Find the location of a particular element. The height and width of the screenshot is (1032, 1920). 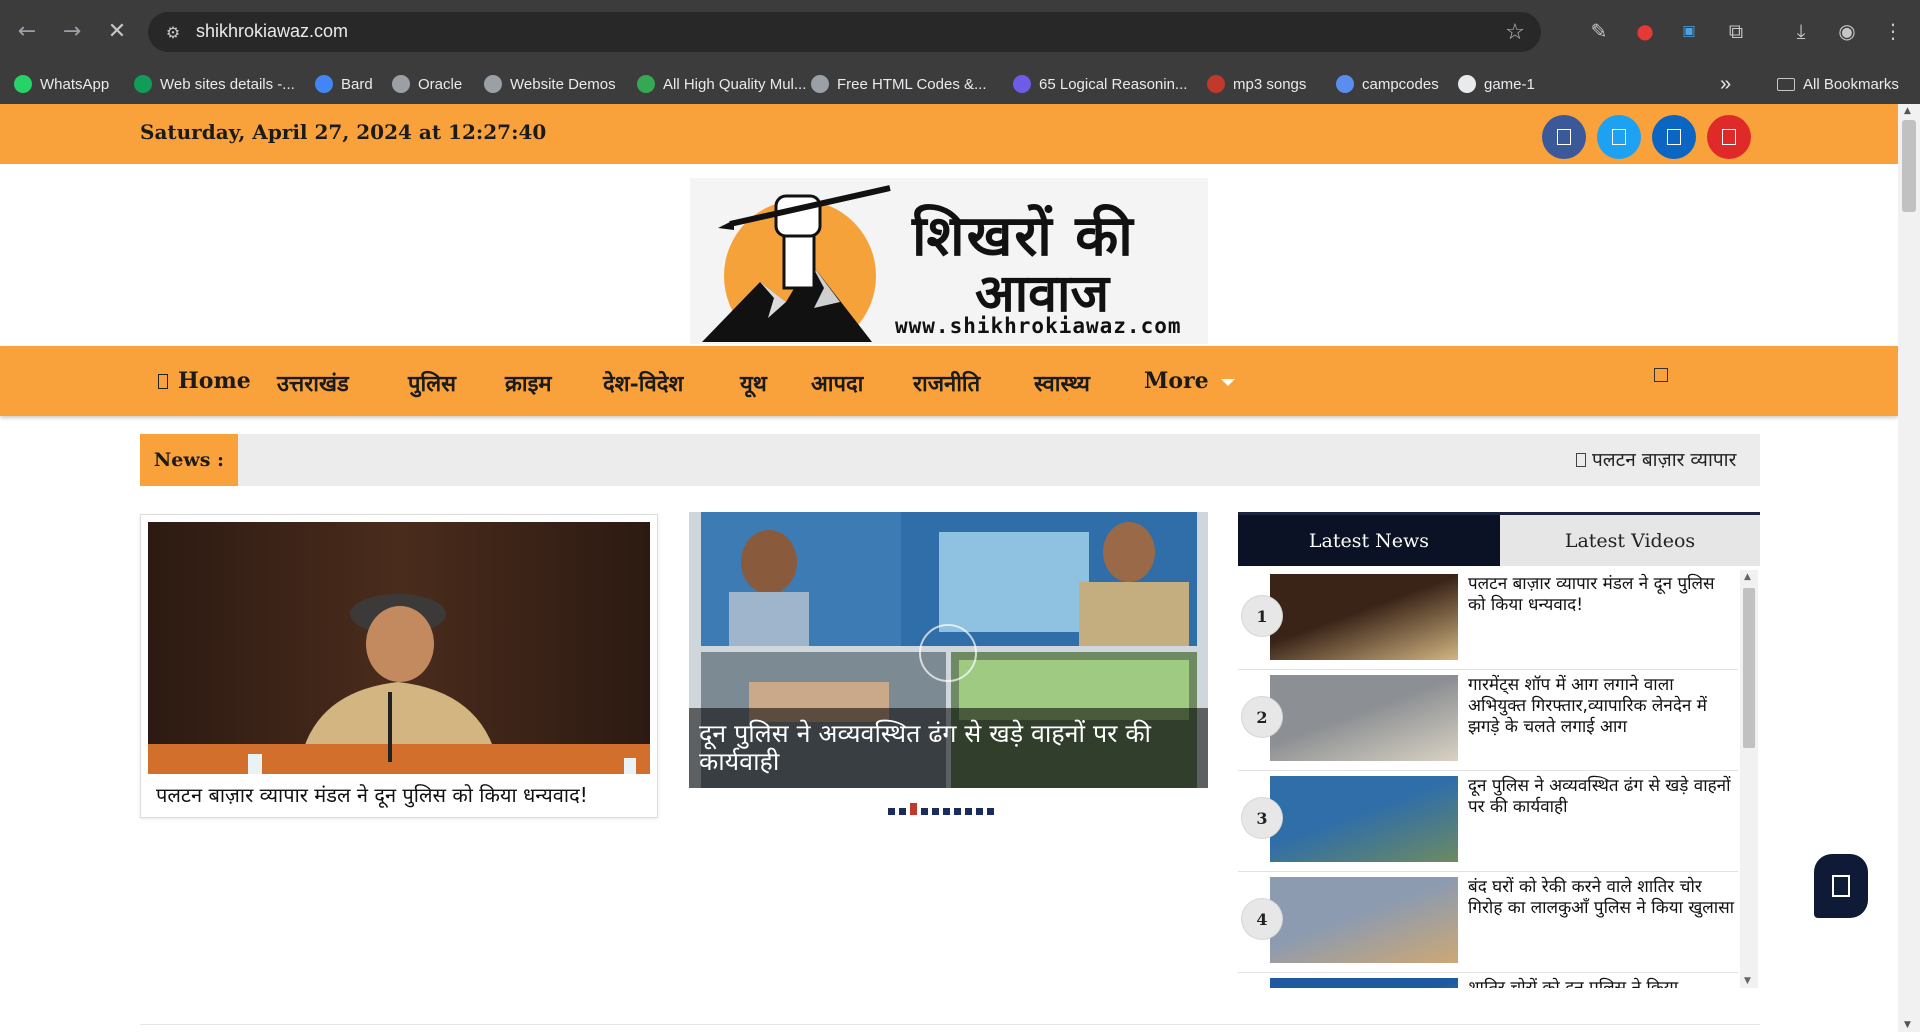

site-settings-icon: ⚙ is located at coordinates (173, 32).